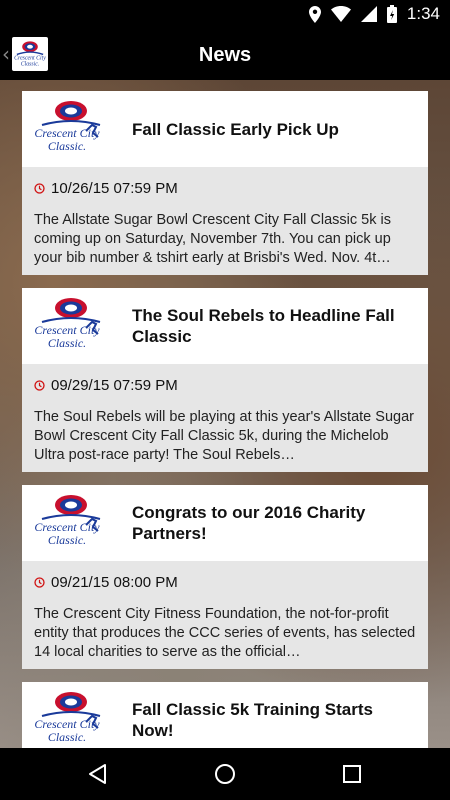  I want to click on battery-icon, so click(391, 14).